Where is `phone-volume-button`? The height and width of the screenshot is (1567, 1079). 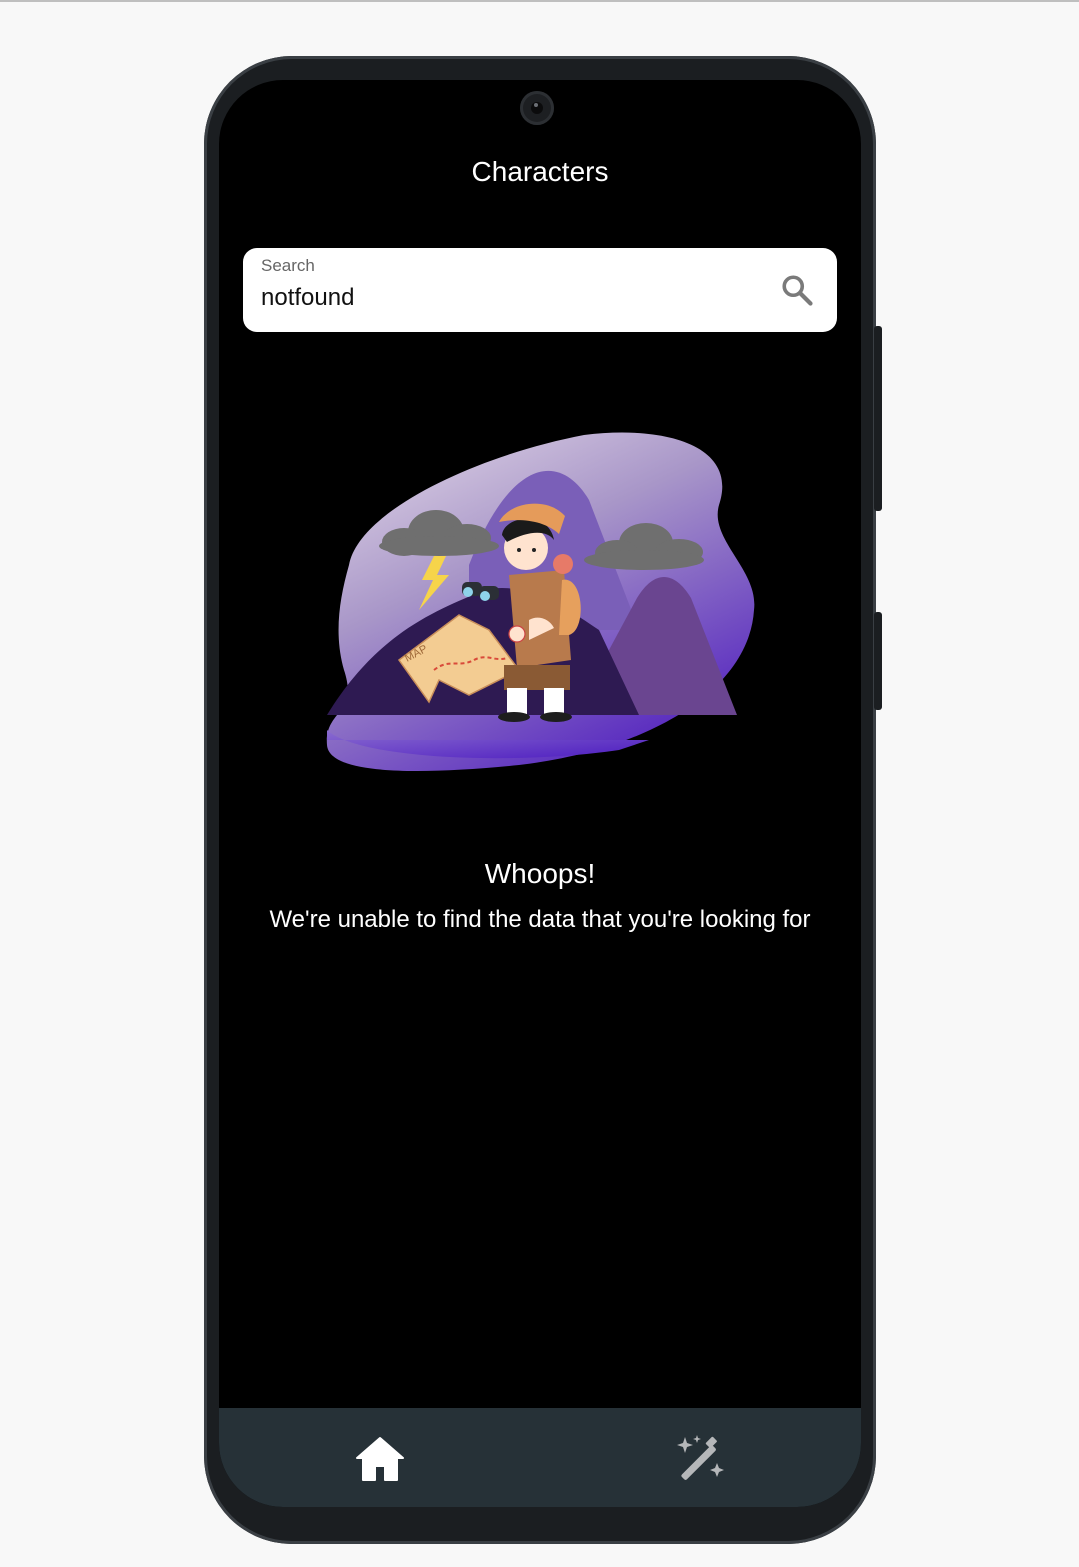 phone-volume-button is located at coordinates (878, 661).